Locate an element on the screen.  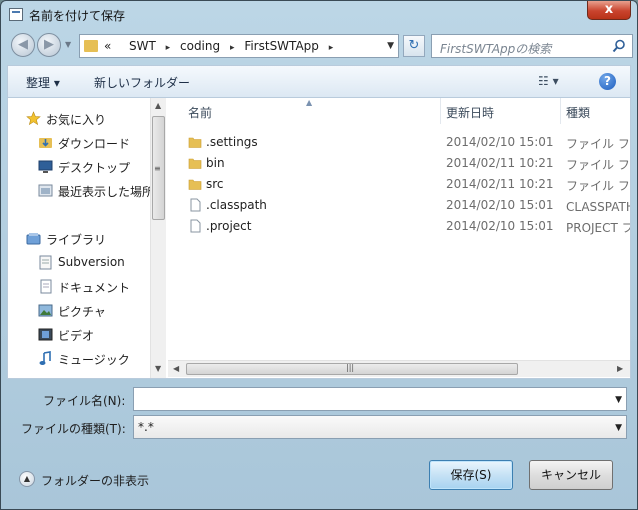
grip-icon: ||| is located at coordinates (350, 367).